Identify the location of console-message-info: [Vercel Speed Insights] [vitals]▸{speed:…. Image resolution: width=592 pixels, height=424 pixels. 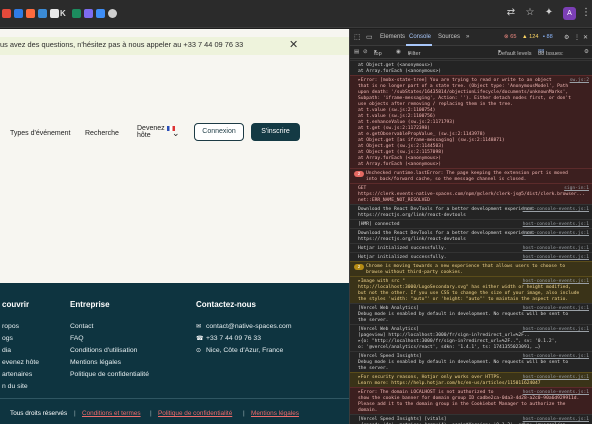
(471, 419).